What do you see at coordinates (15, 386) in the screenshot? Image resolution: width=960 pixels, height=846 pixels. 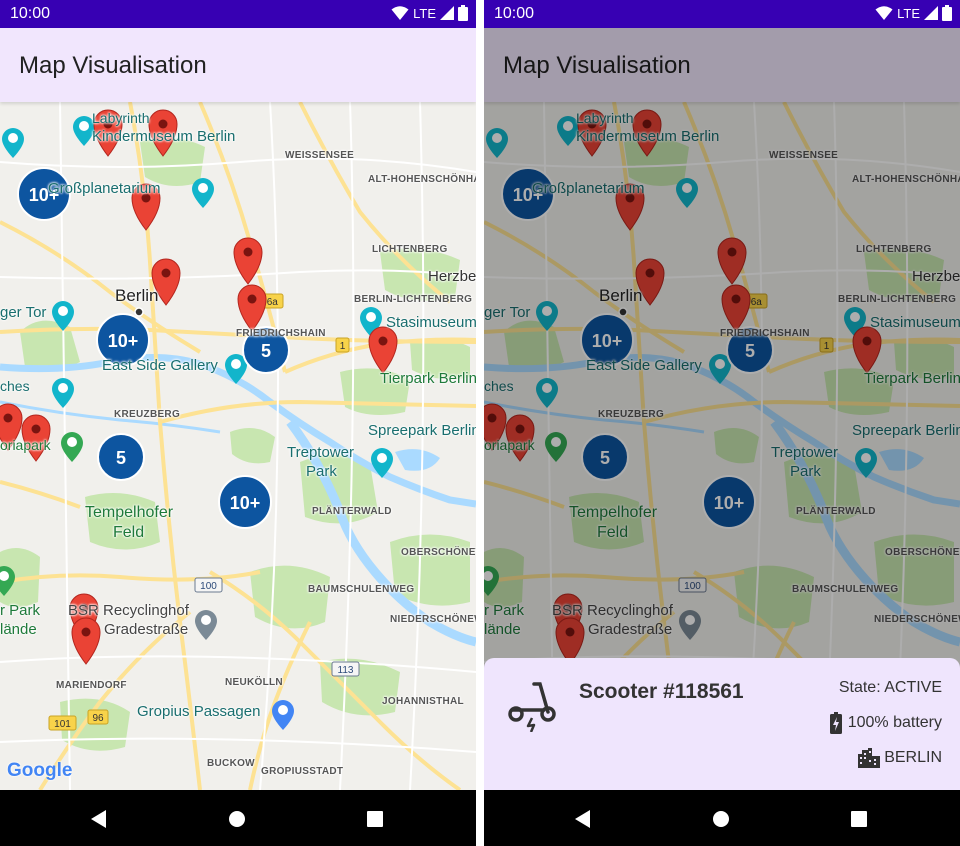 I see `place-label-ruins: ches` at bounding box center [15, 386].